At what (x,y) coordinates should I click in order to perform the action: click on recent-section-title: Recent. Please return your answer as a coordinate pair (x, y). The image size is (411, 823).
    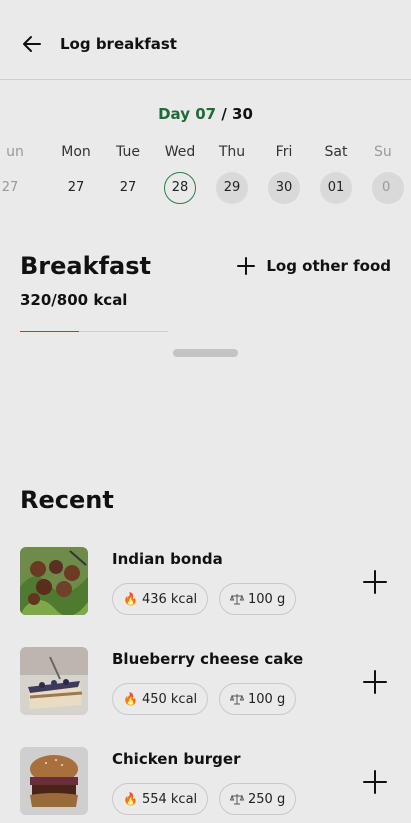
    Looking at the image, I should click on (67, 500).